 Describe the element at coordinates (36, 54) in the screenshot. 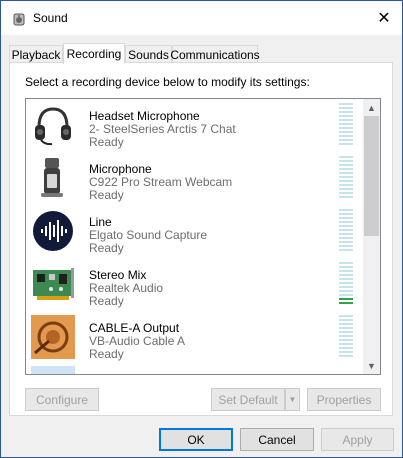

I see `tab-playback: Playback` at that location.